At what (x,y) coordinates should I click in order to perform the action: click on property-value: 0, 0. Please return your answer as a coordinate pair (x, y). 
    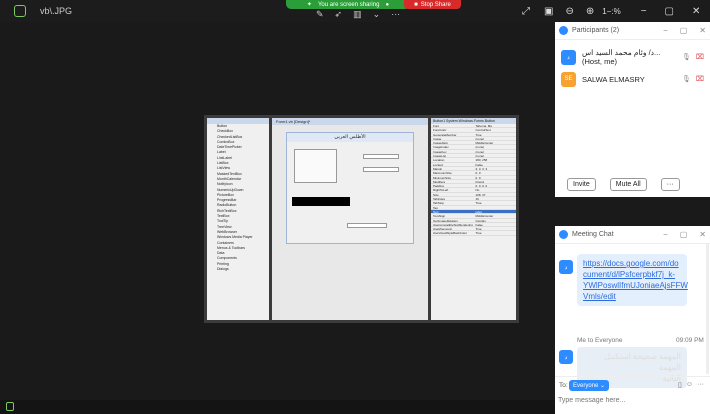
    Looking at the image, I should click on (478, 173).